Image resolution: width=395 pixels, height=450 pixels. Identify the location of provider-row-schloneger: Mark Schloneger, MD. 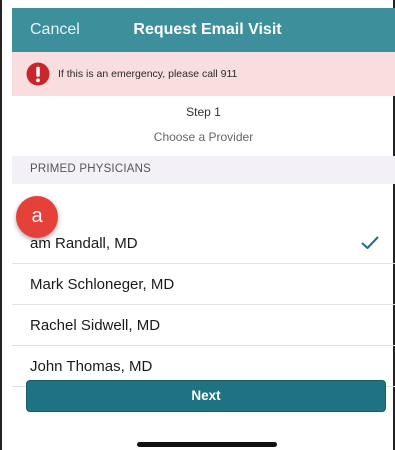
(203, 284).